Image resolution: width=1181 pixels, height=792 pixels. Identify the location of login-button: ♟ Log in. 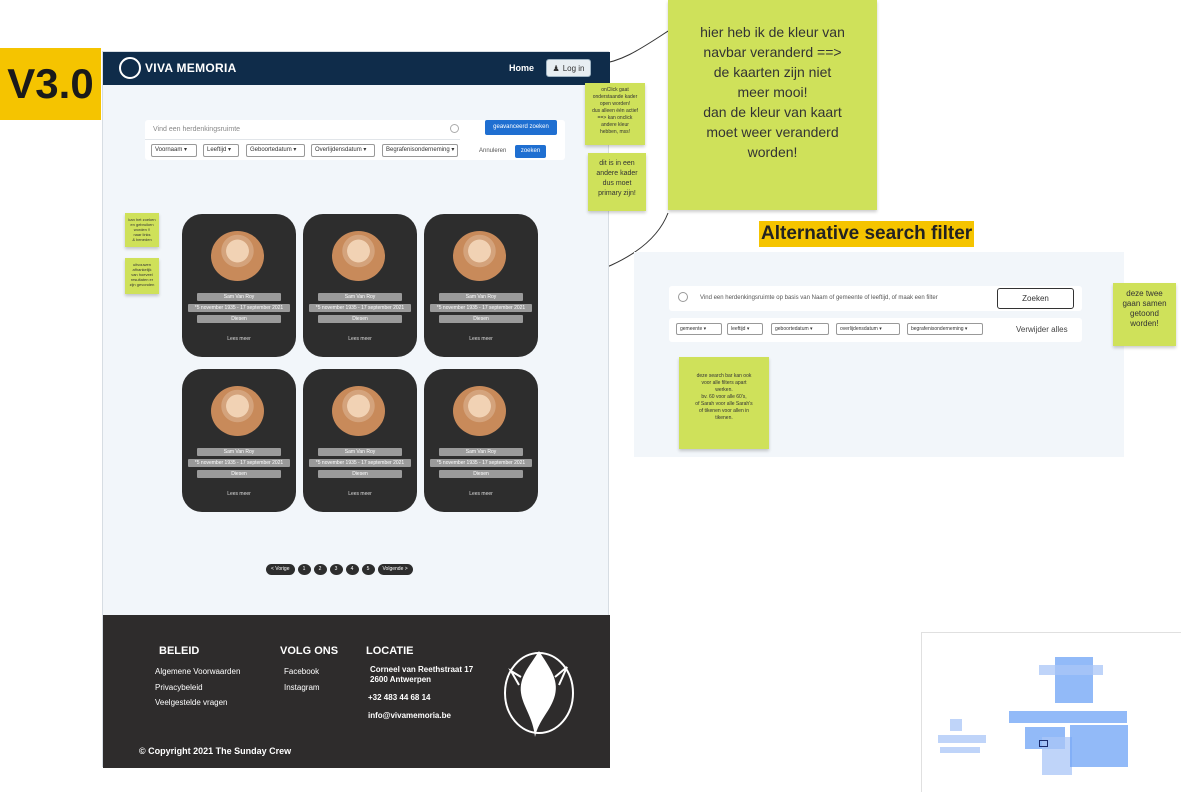
(568, 68).